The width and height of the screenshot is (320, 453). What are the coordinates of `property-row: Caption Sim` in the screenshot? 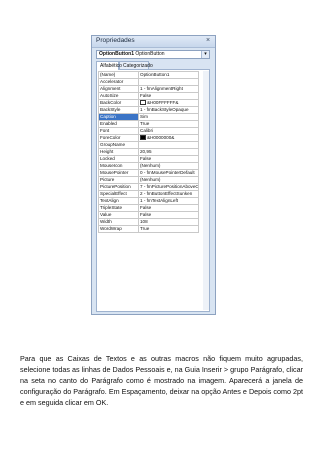 It's located at (148, 117).